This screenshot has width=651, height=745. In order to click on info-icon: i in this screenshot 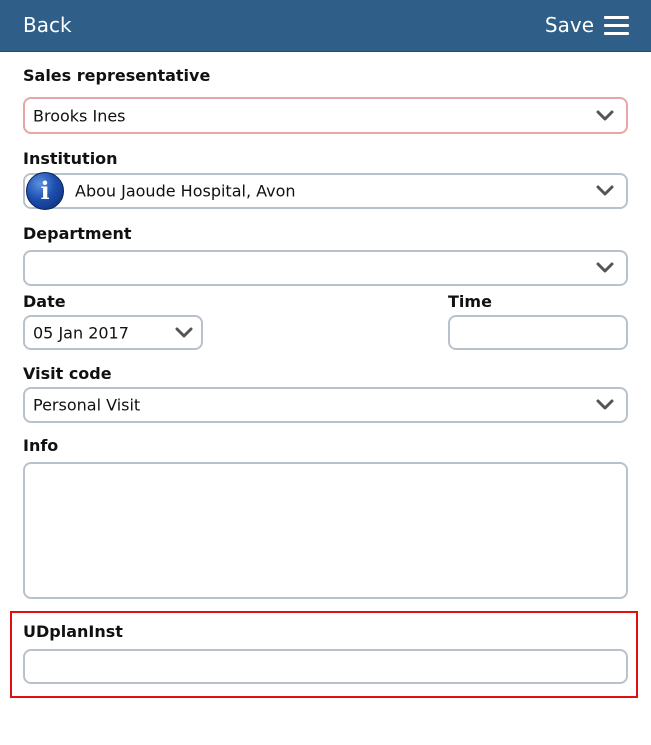, I will do `click(45, 191)`.